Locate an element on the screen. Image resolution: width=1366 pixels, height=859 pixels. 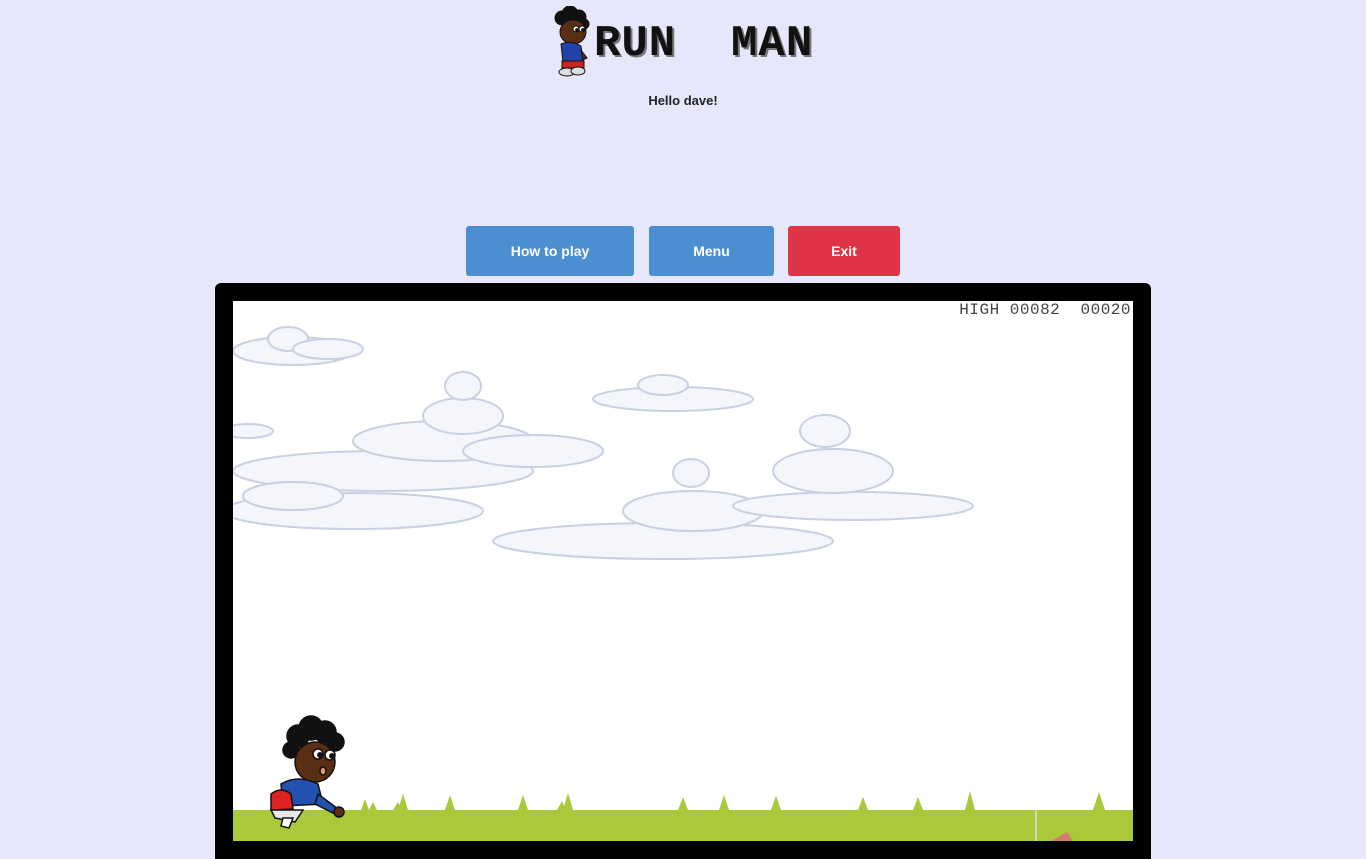
ground is located at coordinates (683, 825).